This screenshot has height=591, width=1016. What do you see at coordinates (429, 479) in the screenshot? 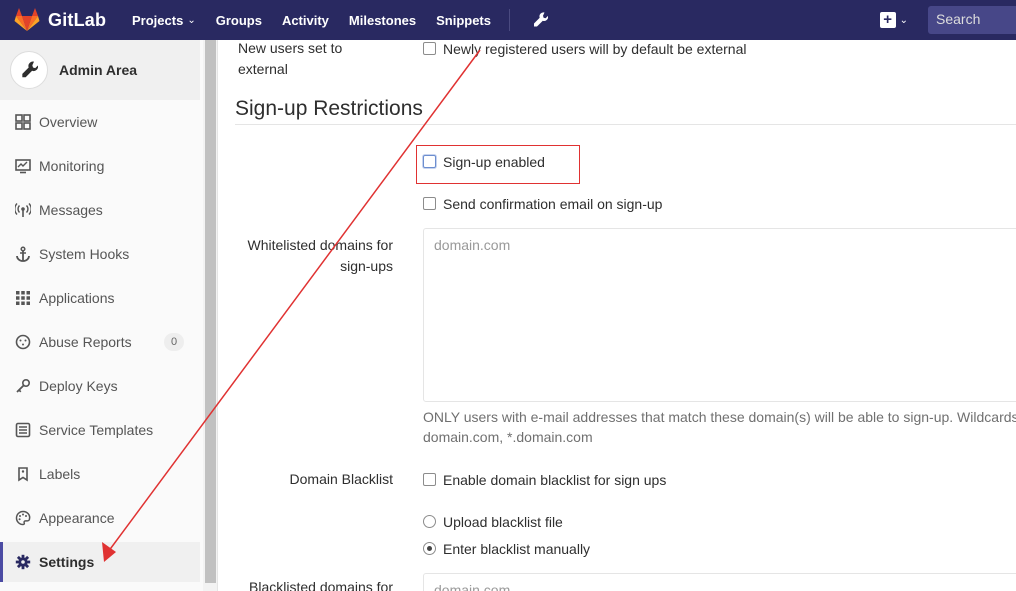
I see `blacklist-enable-checkbox` at bounding box center [429, 479].